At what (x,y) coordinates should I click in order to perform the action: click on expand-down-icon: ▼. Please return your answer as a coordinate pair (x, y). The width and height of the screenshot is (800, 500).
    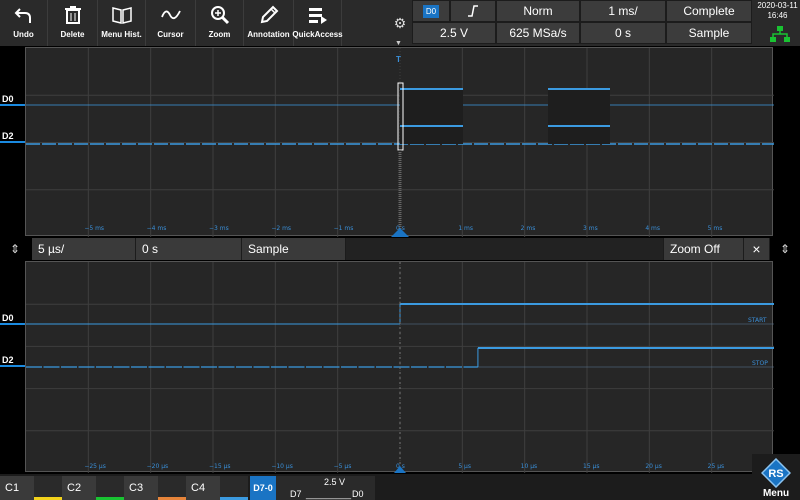
    Looking at the image, I should click on (398, 43).